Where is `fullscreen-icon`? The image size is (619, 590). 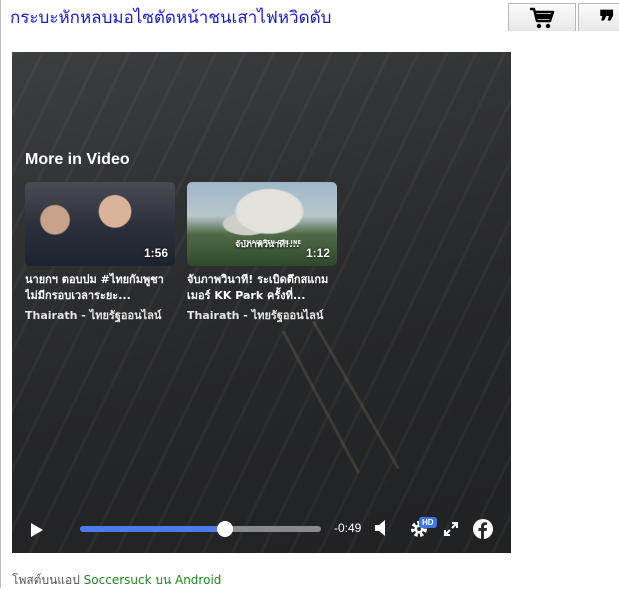
fullscreen-icon is located at coordinates (451, 529).